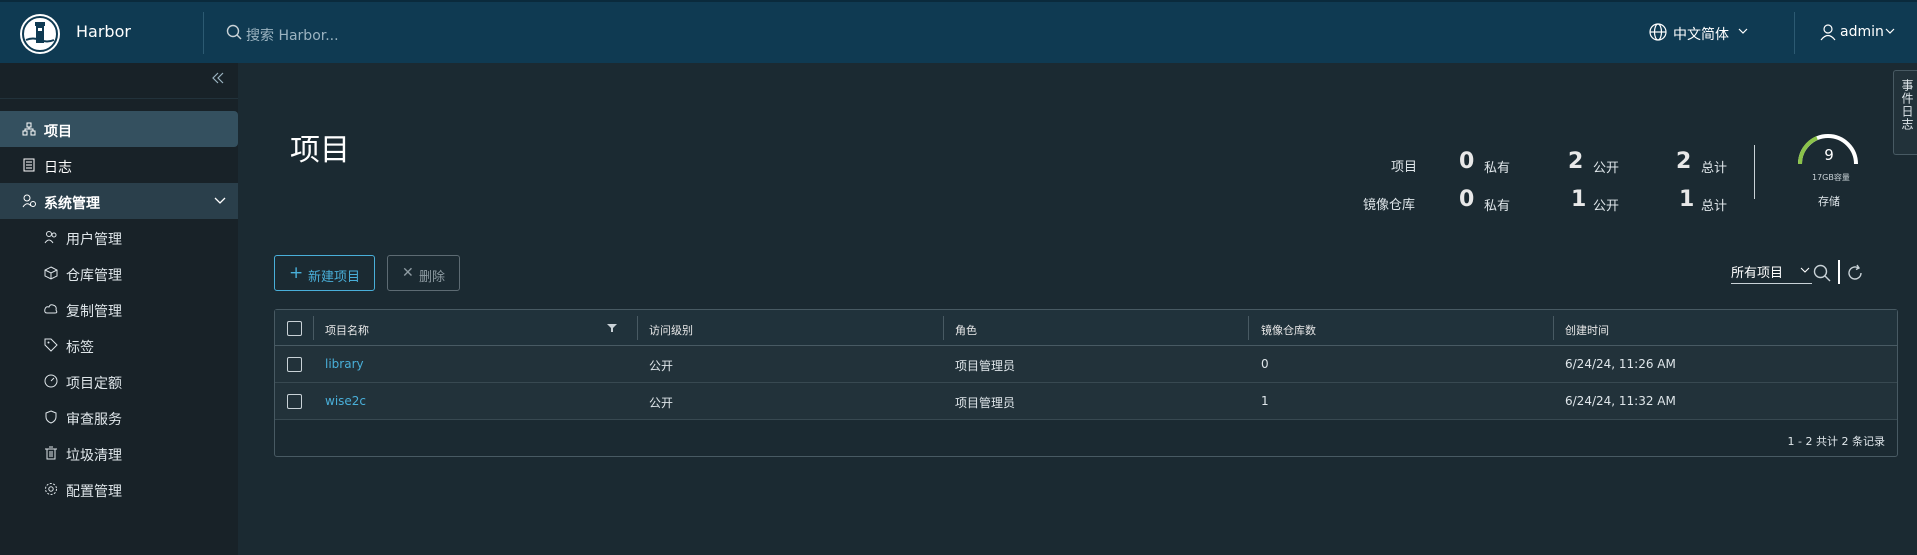 The width and height of the screenshot is (1917, 555). I want to click on project-filter-select: 所有项目, so click(1771, 273).